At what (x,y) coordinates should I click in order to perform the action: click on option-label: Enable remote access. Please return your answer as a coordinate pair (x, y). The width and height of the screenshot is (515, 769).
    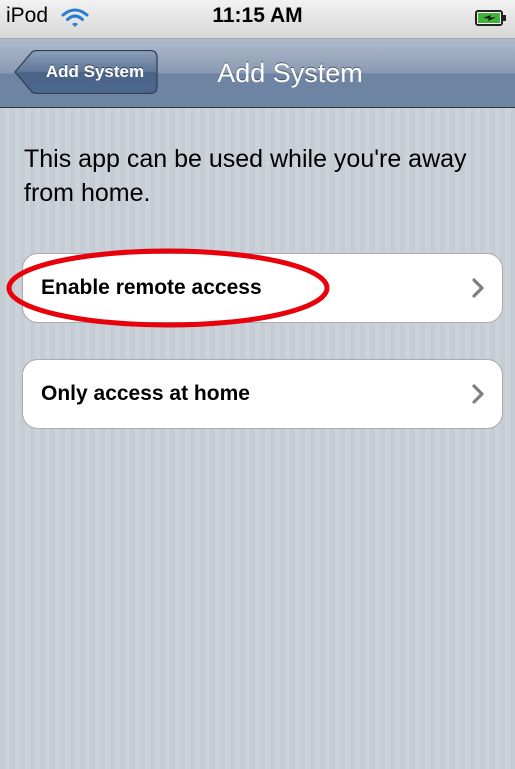
    Looking at the image, I should click on (151, 287).